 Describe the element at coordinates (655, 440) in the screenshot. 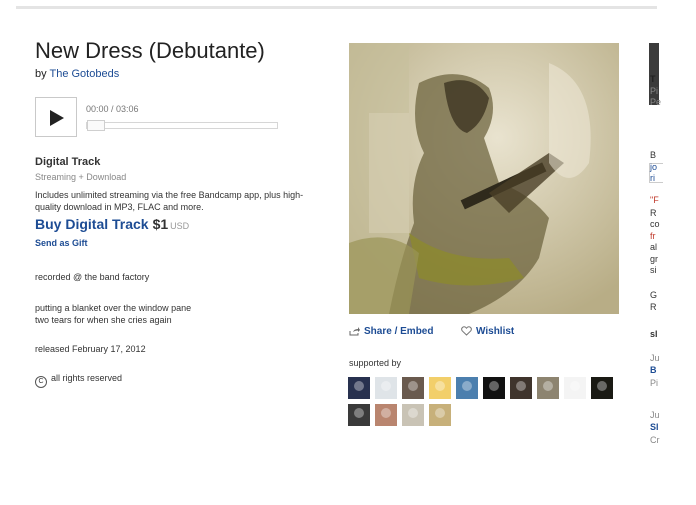

I see `sidebar-text-22: Cr` at that location.